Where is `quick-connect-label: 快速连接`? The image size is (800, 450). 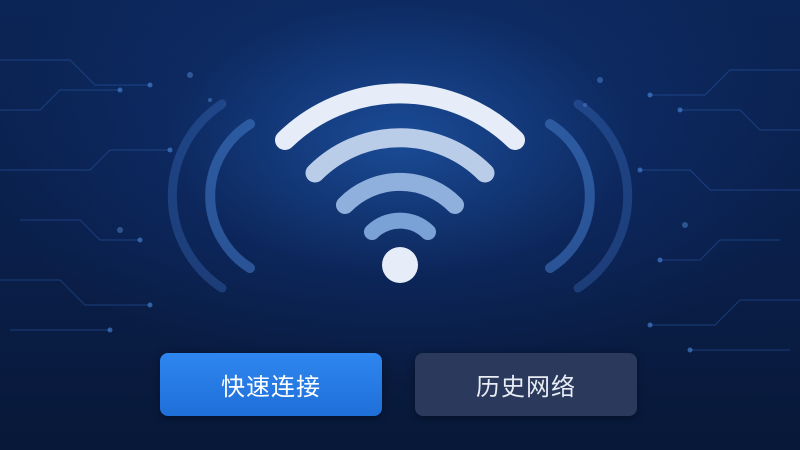 quick-connect-label: 快速连接 is located at coordinates (271, 387).